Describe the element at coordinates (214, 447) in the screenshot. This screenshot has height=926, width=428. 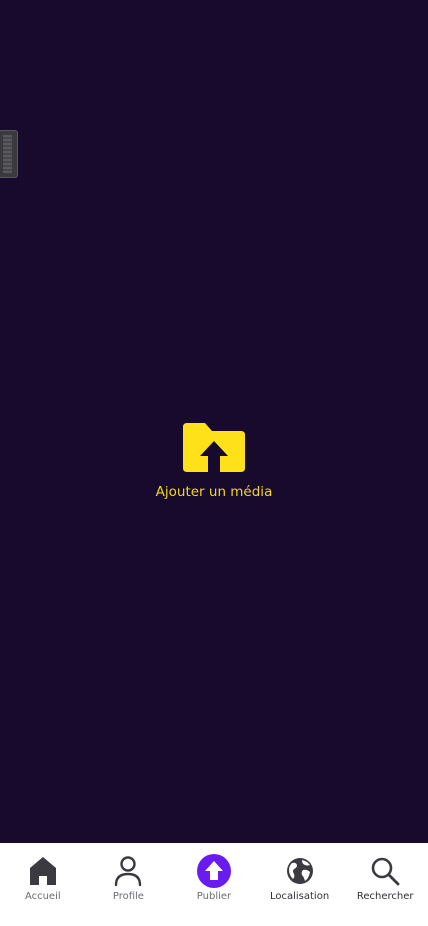
I see `folder-upload-icon` at that location.